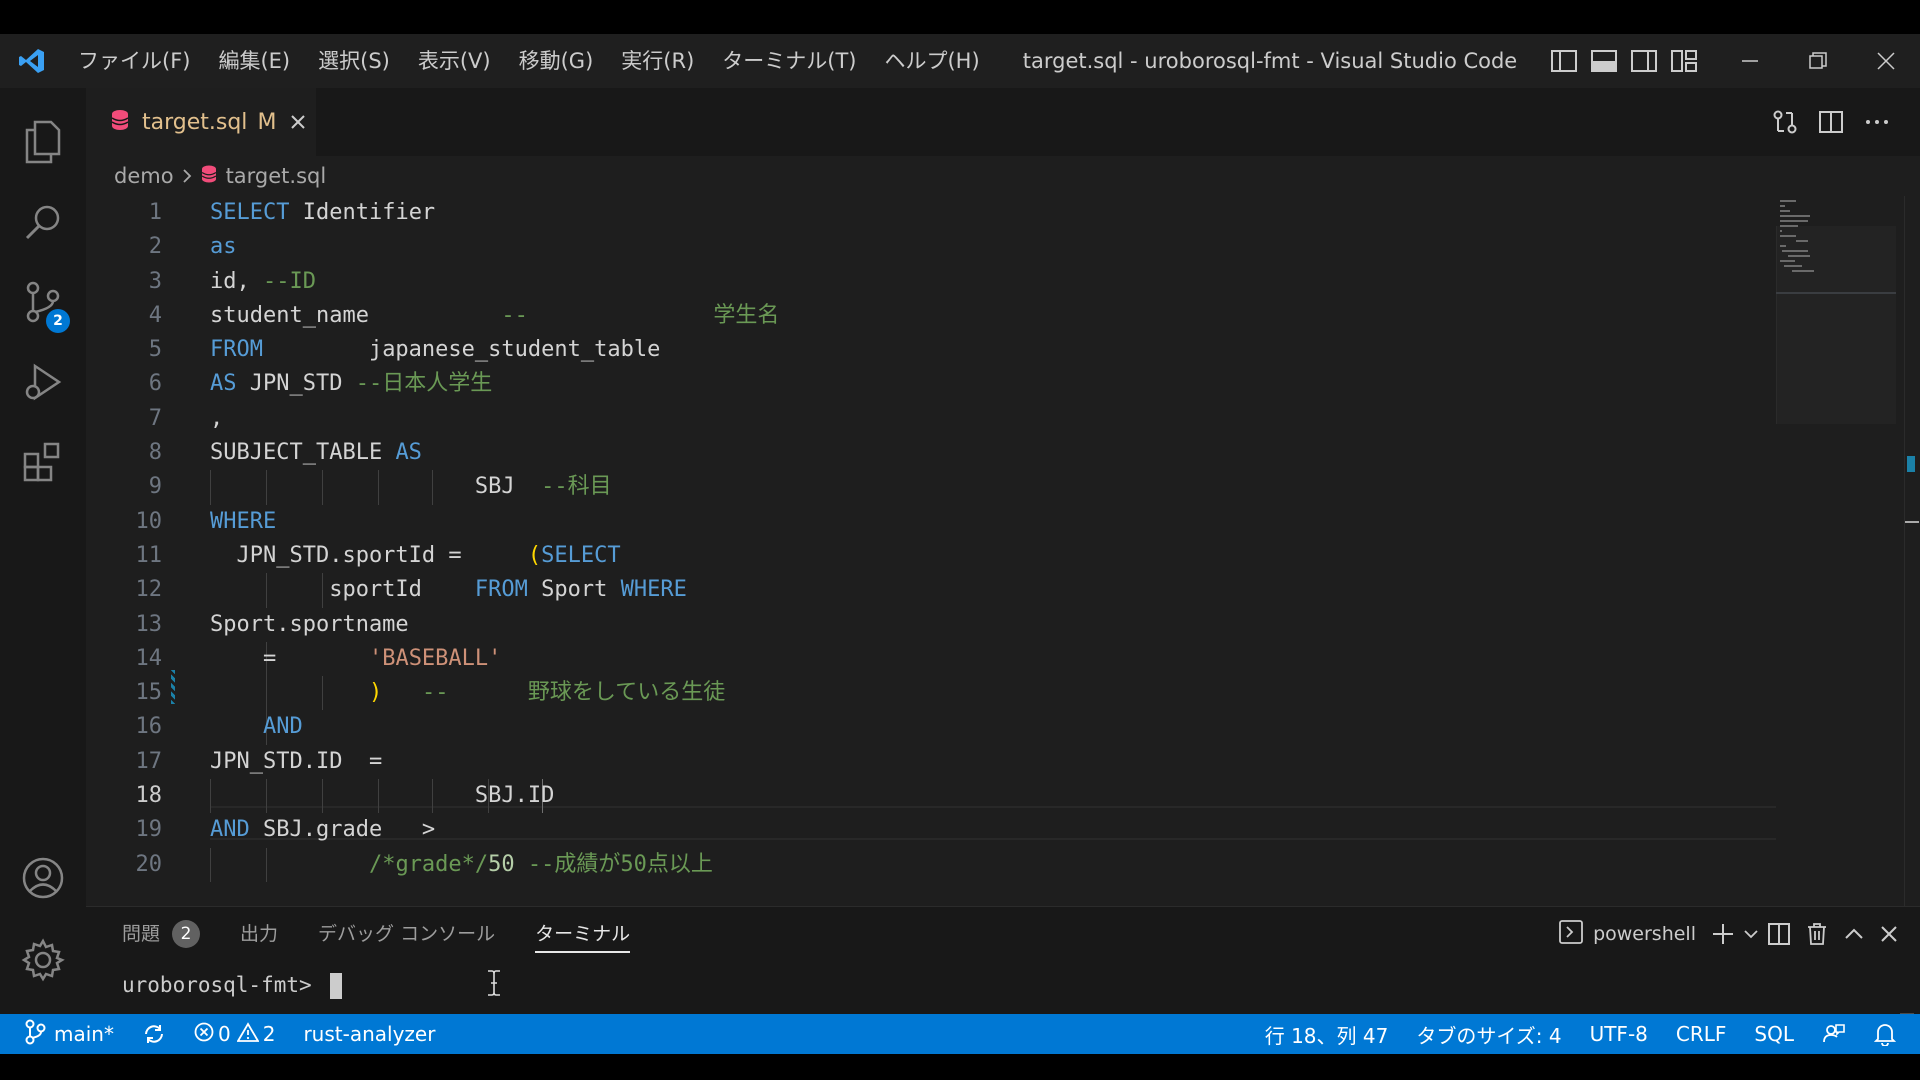 This screenshot has width=1920, height=1080. I want to click on code-line: 8 SUBJECT_TABLE AS, so click(931, 453).